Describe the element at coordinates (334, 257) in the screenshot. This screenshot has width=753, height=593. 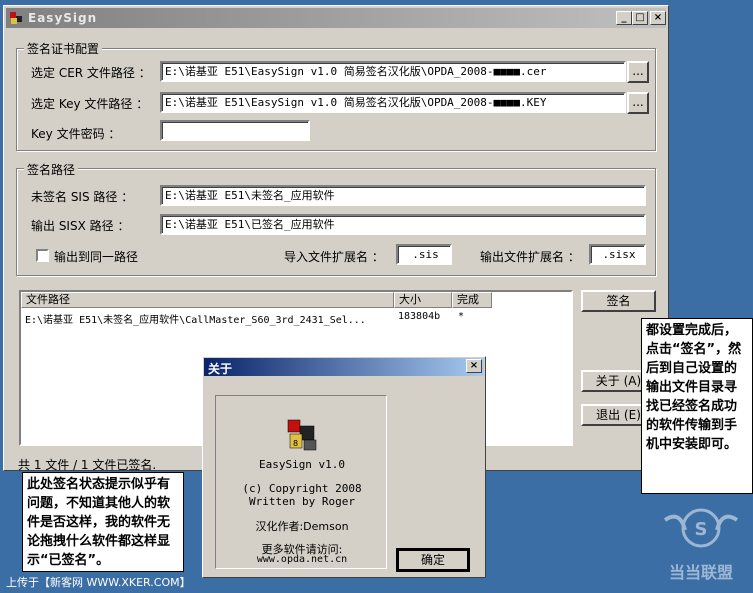
I see `import-ext-label: 导入文件扩展名 ：` at that location.